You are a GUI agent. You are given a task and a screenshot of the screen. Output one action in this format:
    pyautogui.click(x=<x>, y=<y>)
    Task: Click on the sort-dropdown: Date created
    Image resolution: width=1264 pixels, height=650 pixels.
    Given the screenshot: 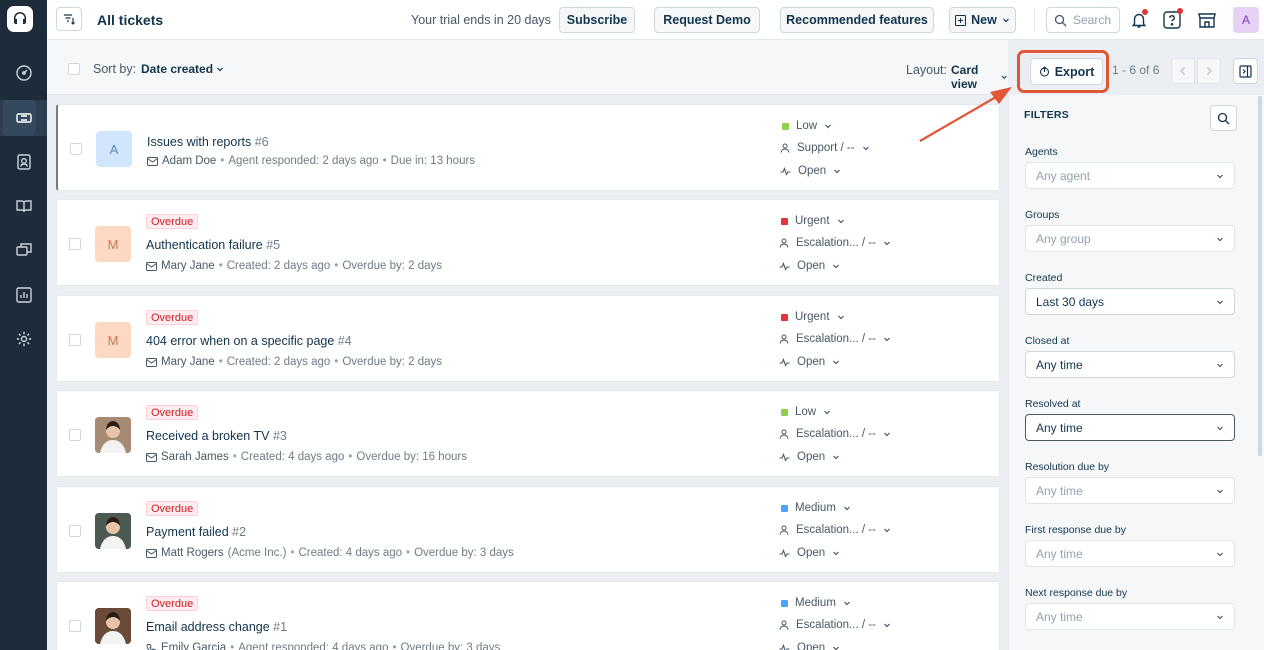 What is the action you would take?
    pyautogui.click(x=182, y=69)
    